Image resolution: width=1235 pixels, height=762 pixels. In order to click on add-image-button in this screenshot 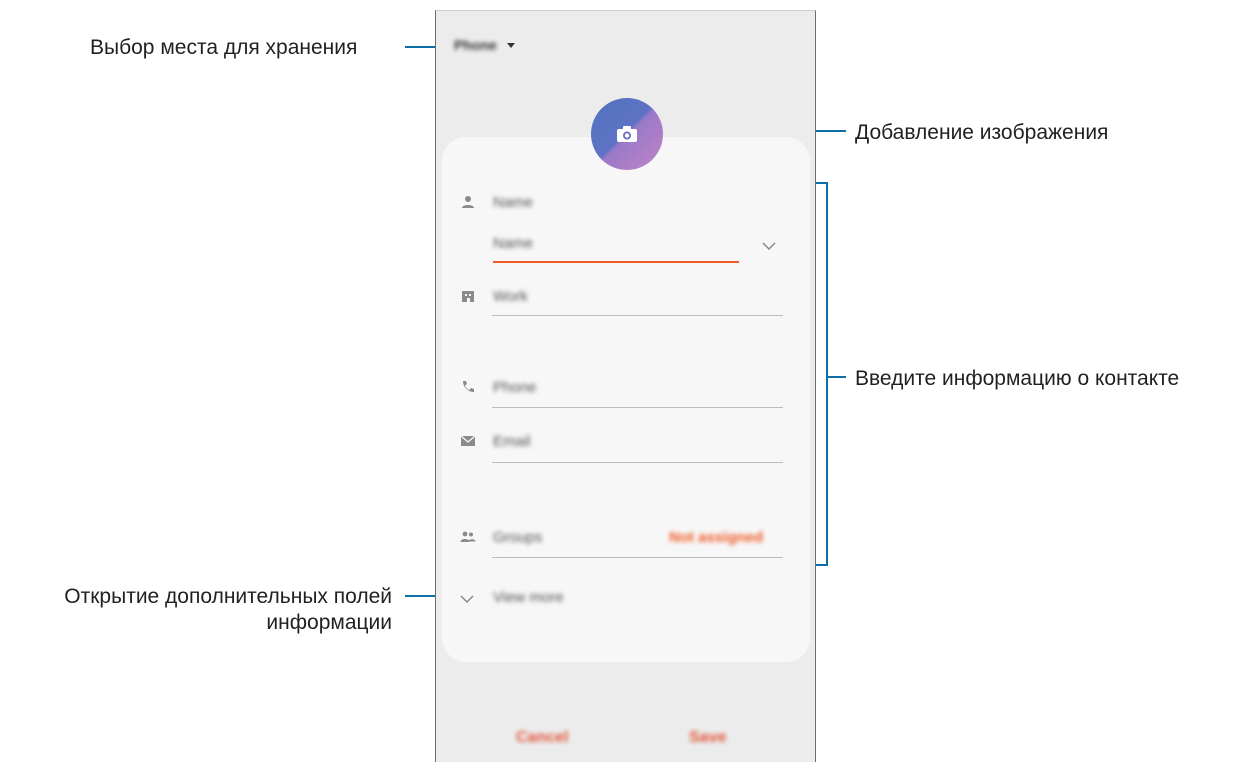, I will do `click(627, 134)`.